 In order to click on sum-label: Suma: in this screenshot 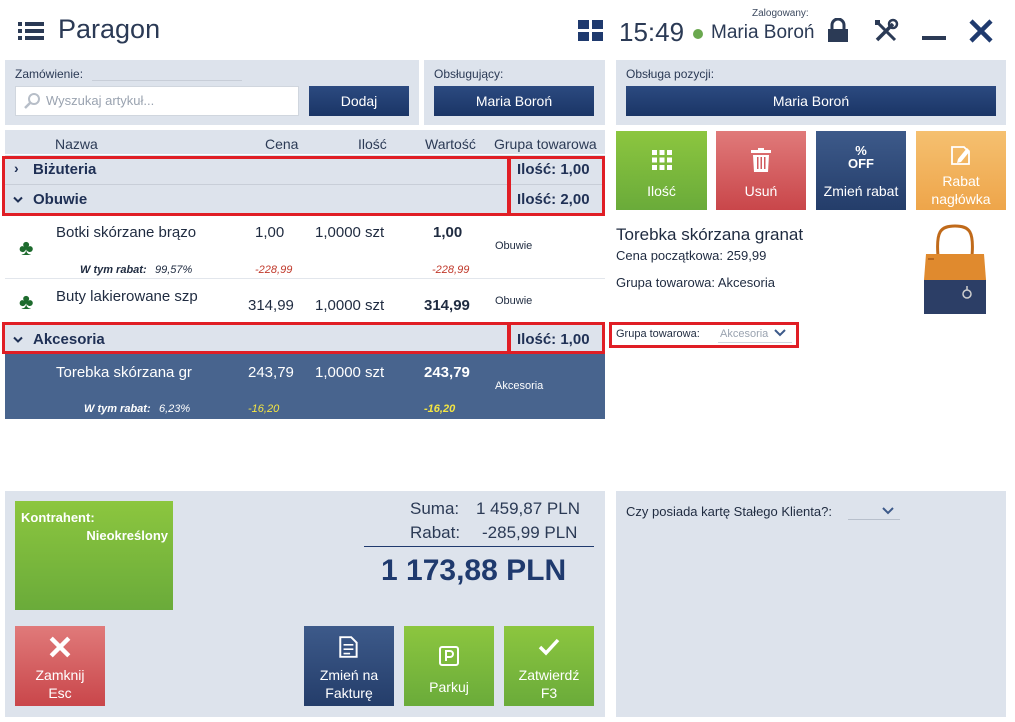, I will do `click(435, 508)`.